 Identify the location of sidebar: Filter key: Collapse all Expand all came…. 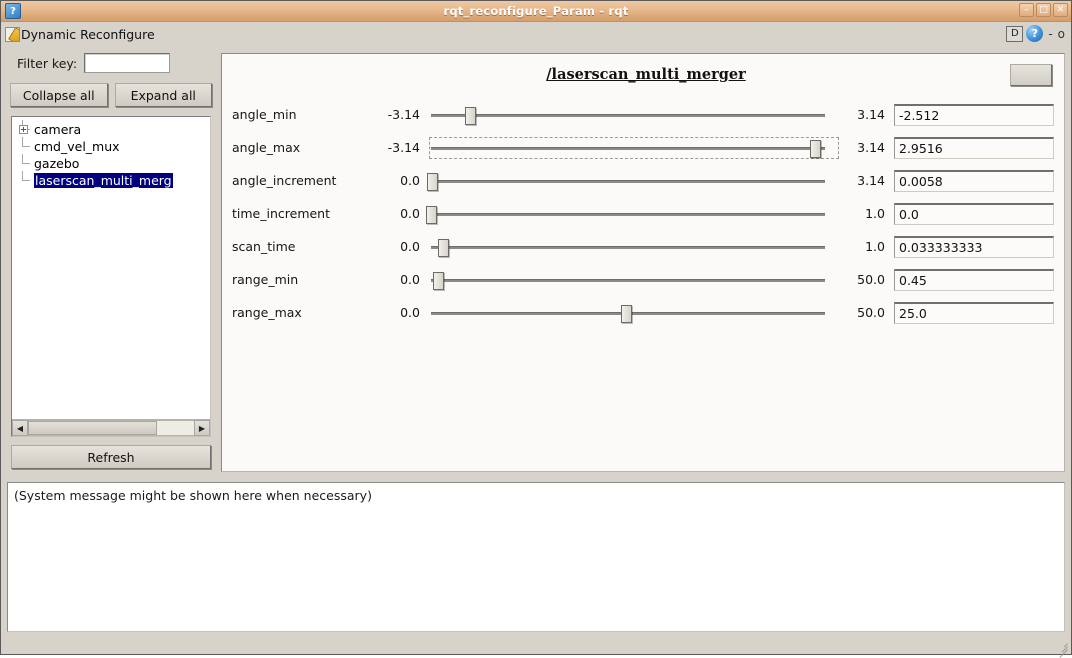
(111, 261).